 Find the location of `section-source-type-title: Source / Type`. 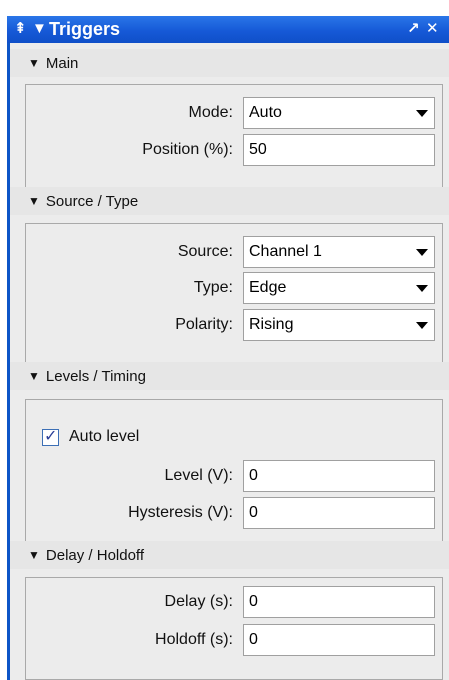

section-source-type-title: Source / Type is located at coordinates (92, 201).